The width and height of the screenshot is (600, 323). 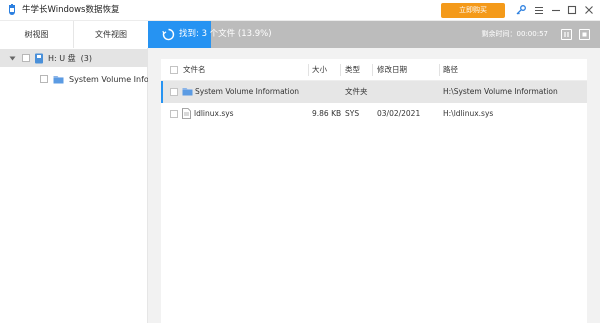 What do you see at coordinates (225, 34) in the screenshot?
I see `scan-status-text: 找到: 3 个文件 (13.9%)` at bounding box center [225, 34].